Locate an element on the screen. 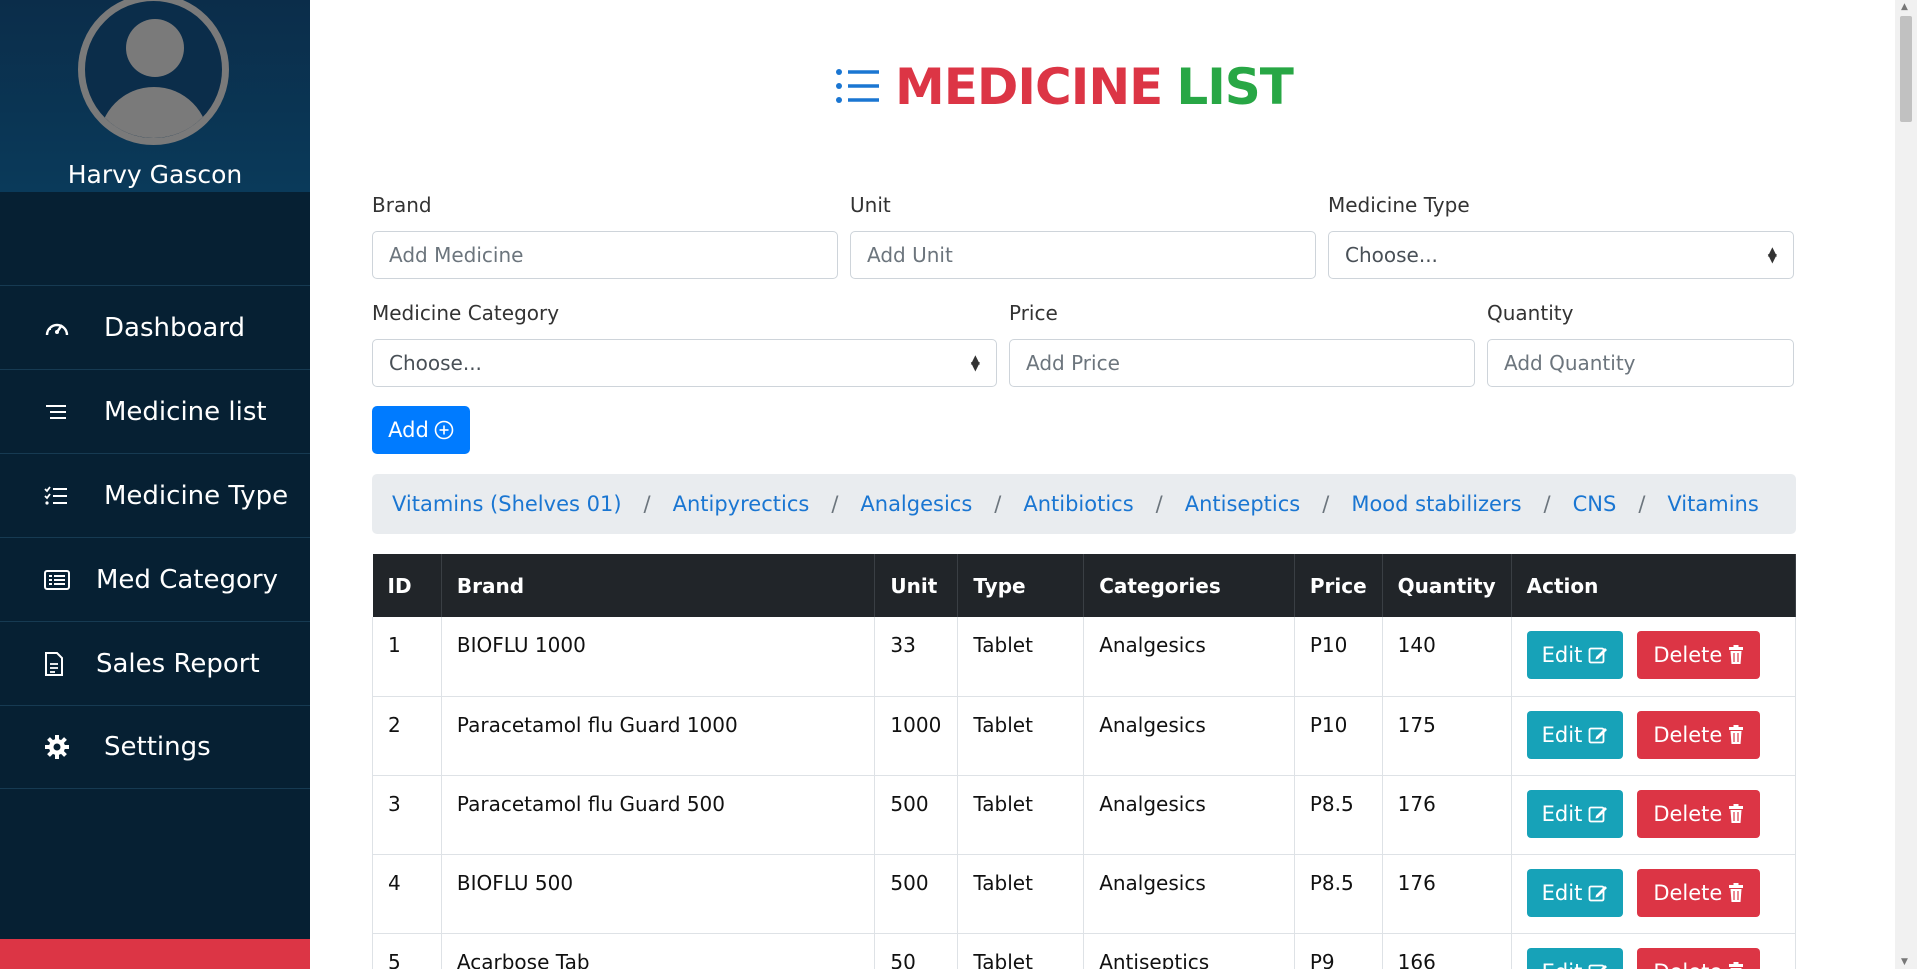 This screenshot has width=1917, height=969. cell-brand: BIOFLU 500 is located at coordinates (658, 894).